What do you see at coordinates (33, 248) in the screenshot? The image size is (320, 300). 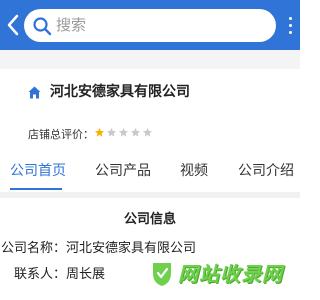 I see `info-key: 公司名称：` at bounding box center [33, 248].